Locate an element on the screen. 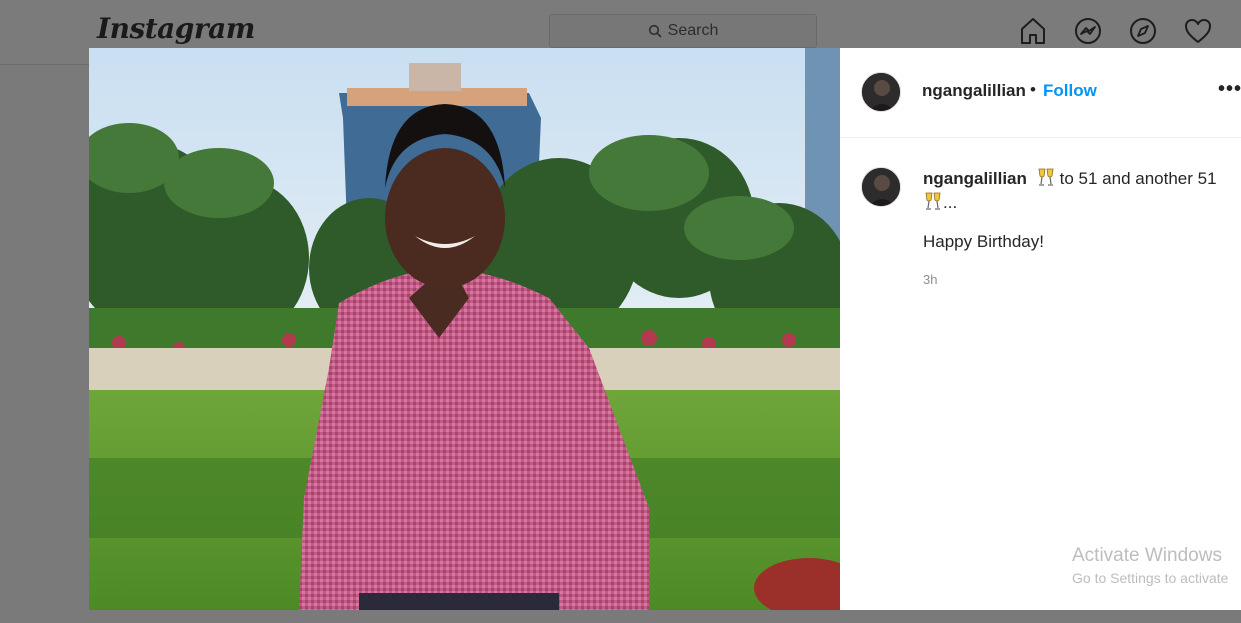 This screenshot has width=1241, height=623. search-icon is located at coordinates (655, 31).